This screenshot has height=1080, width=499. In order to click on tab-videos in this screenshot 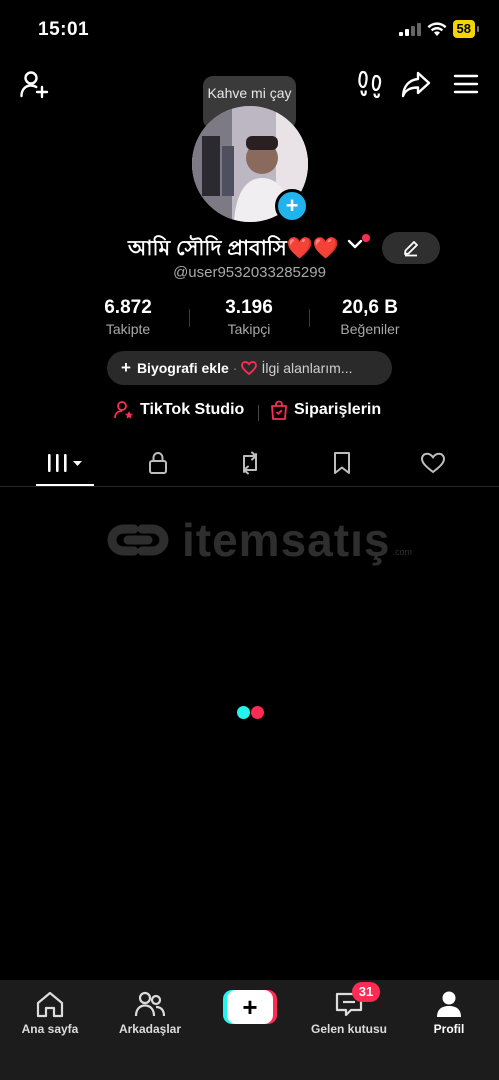, I will do `click(65, 463)`.